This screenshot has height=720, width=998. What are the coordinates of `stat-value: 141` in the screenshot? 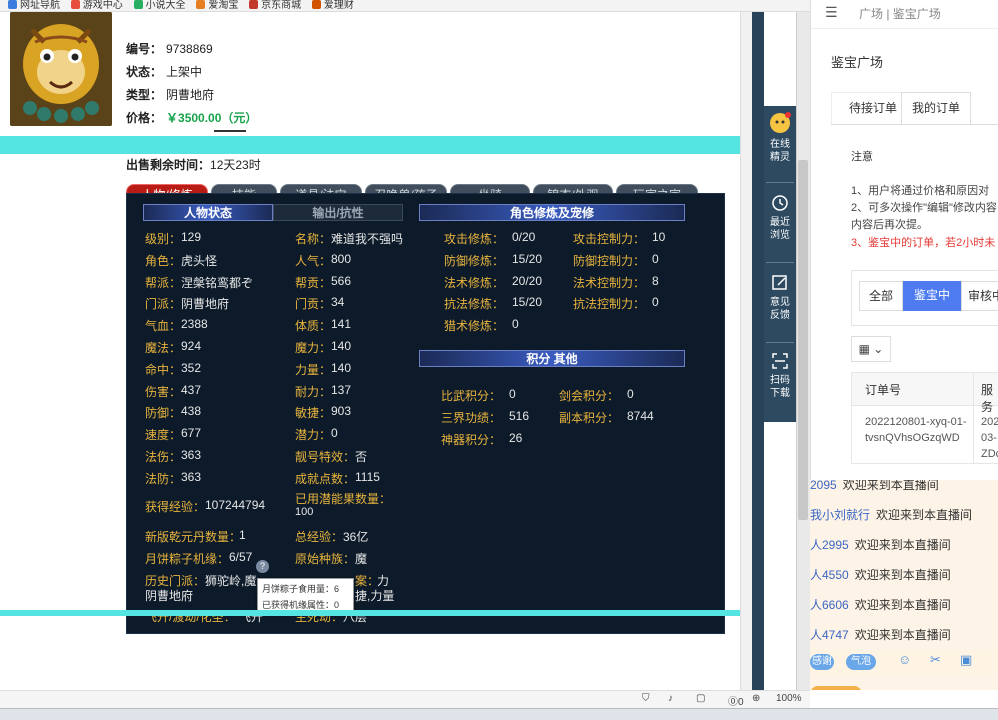 It's located at (341, 324).